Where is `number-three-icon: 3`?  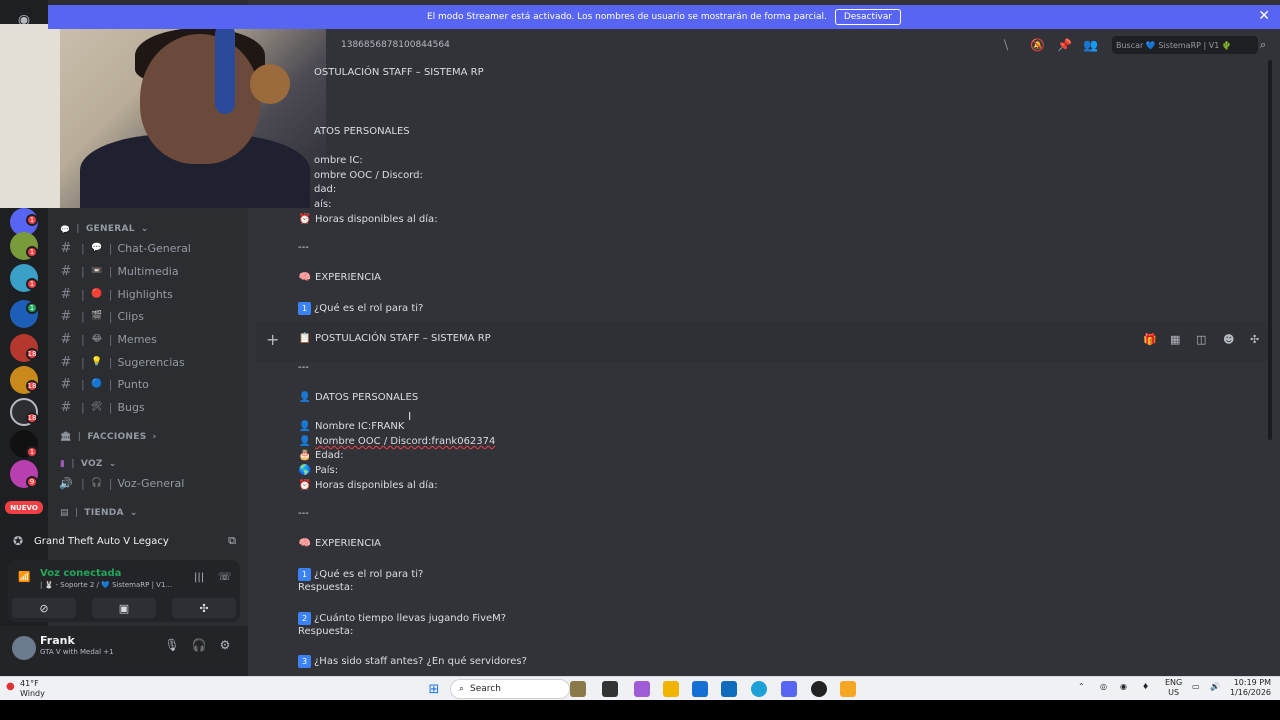 number-three-icon: 3 is located at coordinates (304, 661).